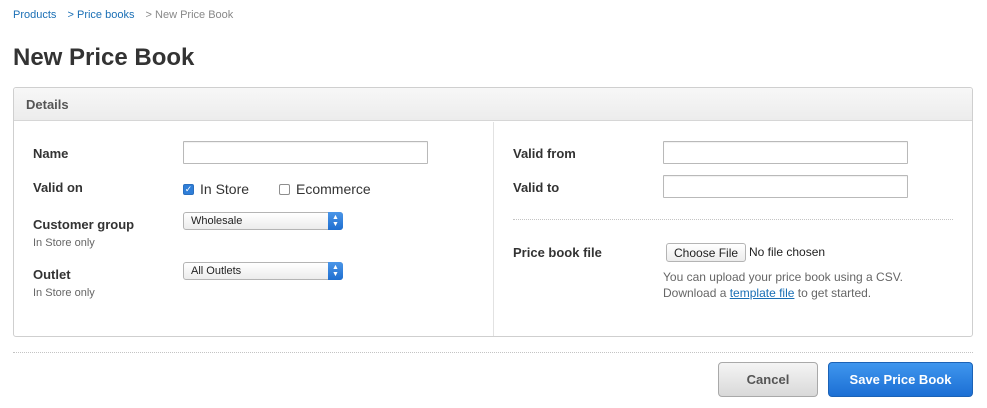 This screenshot has height=408, width=987. Describe the element at coordinates (263, 271) in the screenshot. I see `outlet-select: All Outlets ▲ ▼` at that location.